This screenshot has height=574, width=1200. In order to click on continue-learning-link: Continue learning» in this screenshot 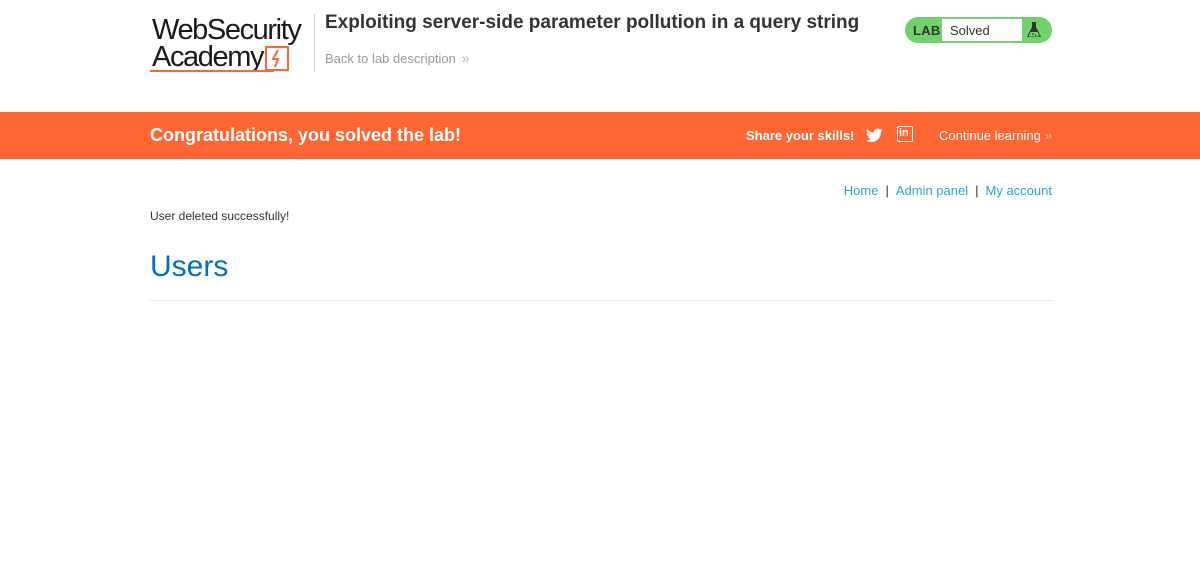, I will do `click(995, 135)`.